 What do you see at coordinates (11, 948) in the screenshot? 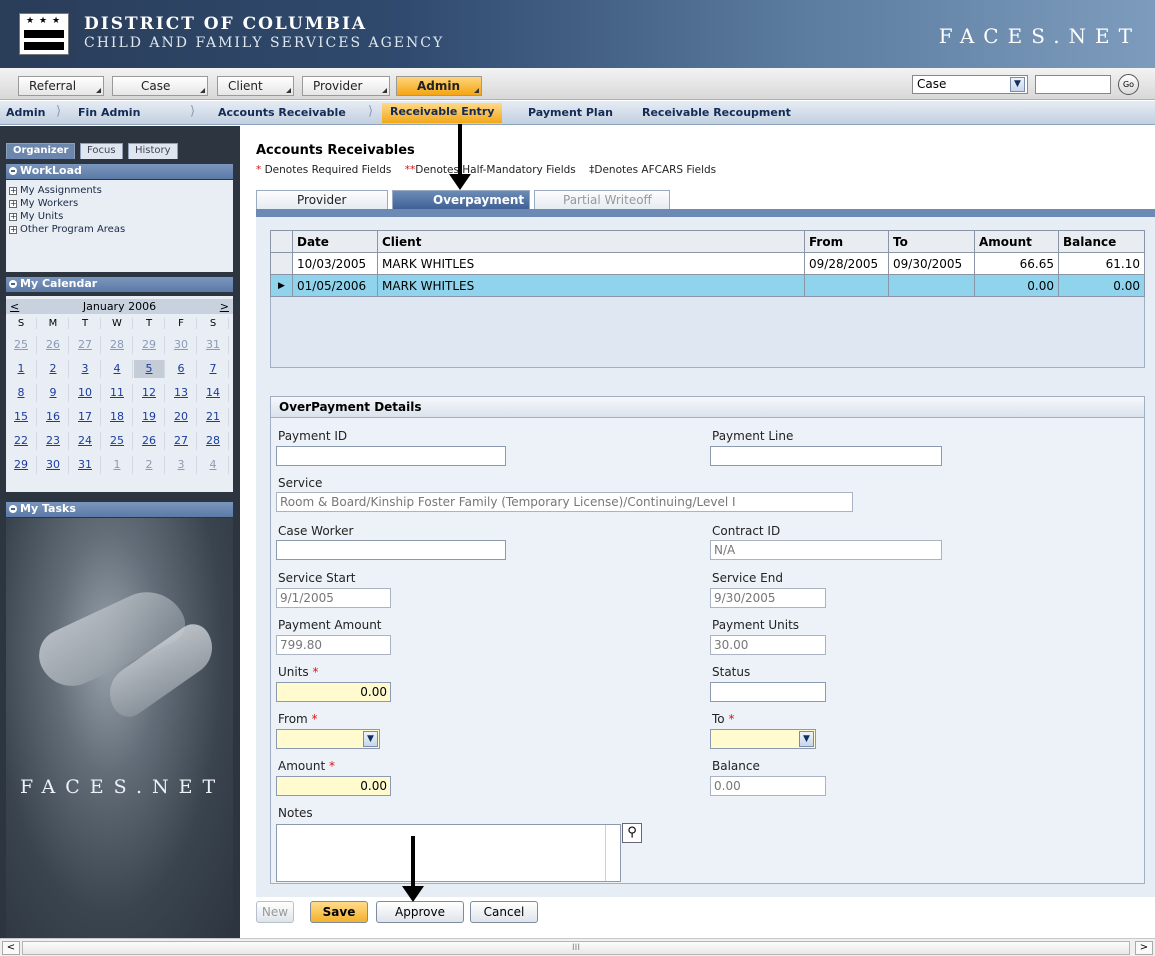
I see `scroll-left-icon: <` at bounding box center [11, 948].